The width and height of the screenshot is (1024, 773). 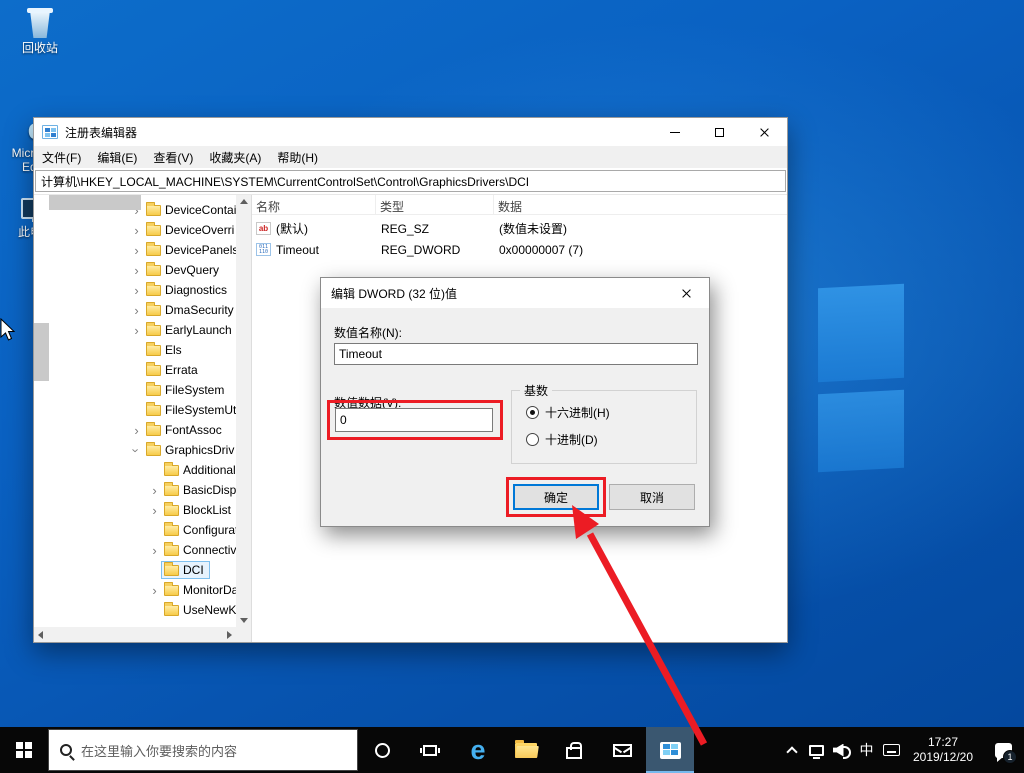 I want to click on tree-node: DevQuery, so click(x=184, y=270).